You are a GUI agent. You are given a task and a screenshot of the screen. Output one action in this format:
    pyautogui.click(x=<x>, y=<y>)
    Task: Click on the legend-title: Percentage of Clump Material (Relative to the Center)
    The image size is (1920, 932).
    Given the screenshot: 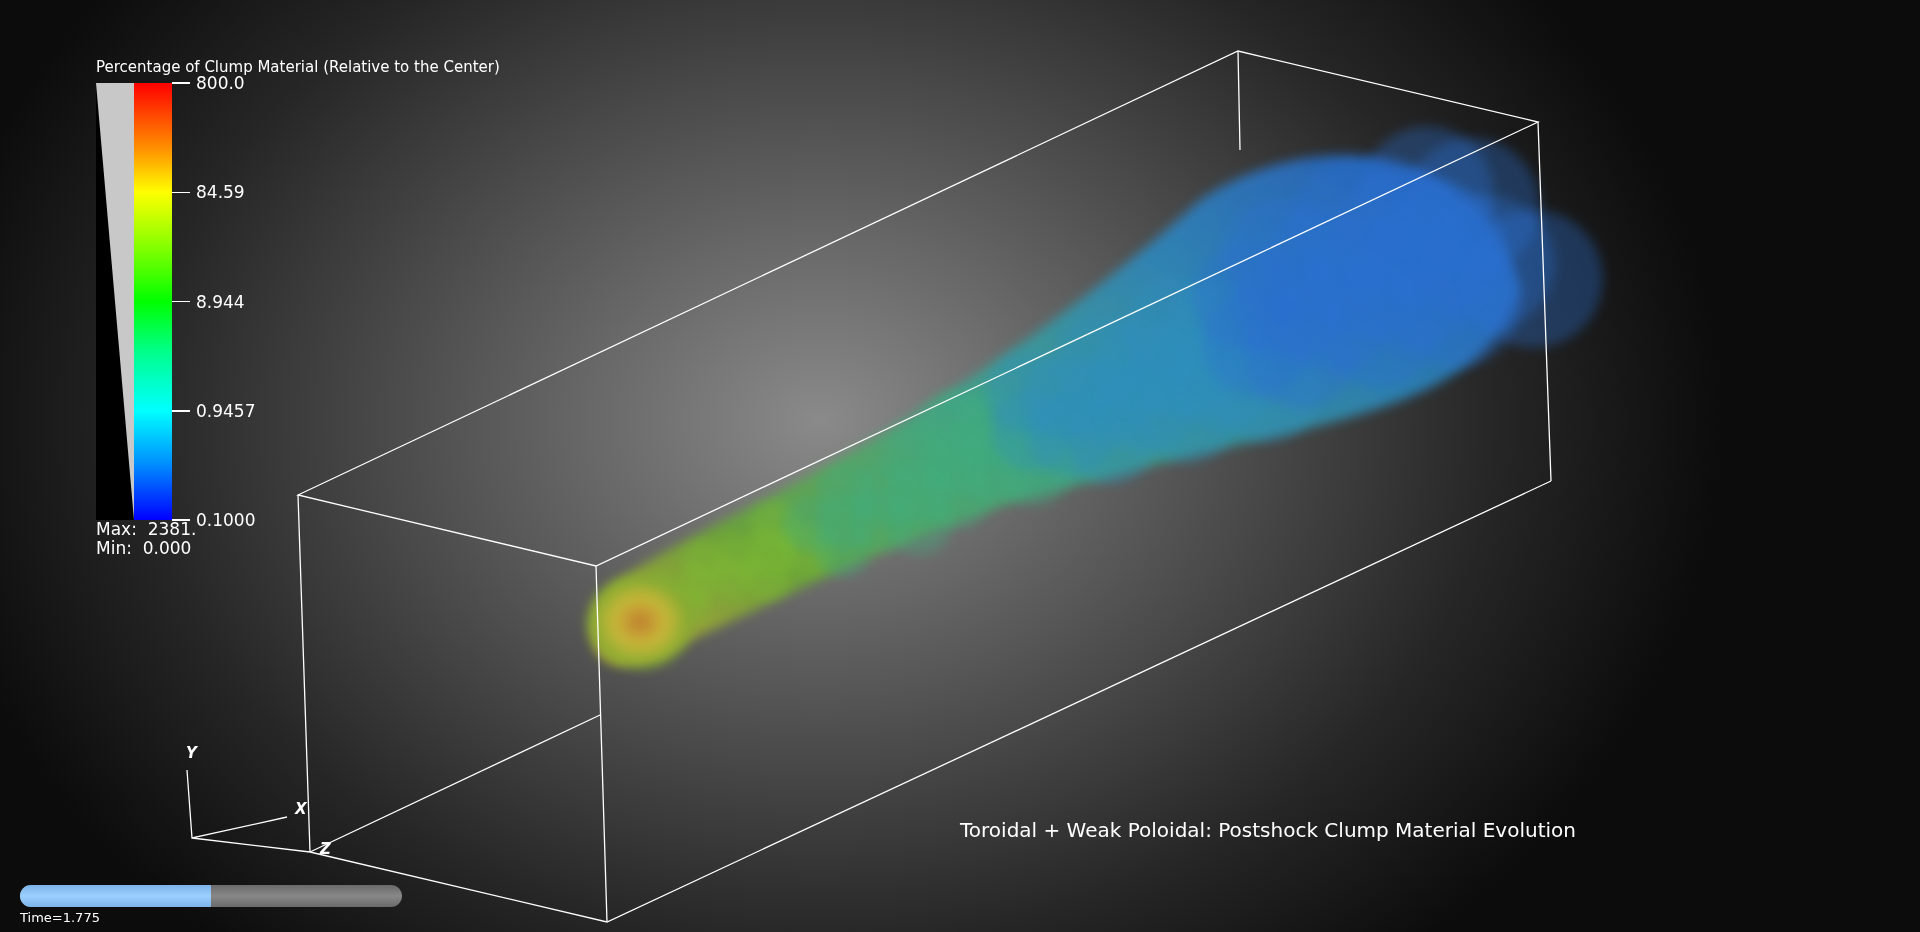 What is the action you would take?
    pyautogui.click(x=298, y=67)
    